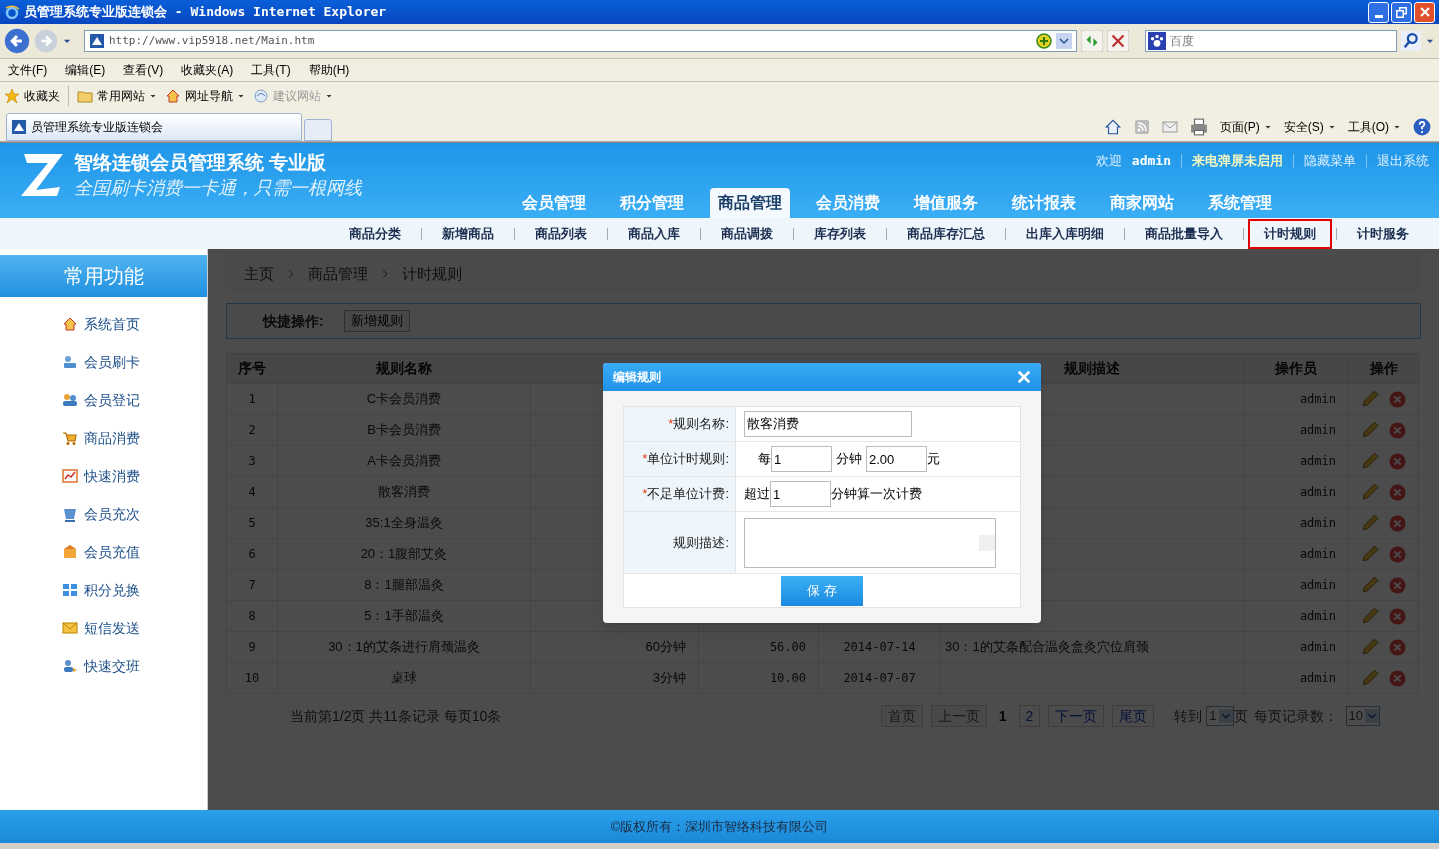 The height and width of the screenshot is (849, 1439). Describe the element at coordinates (271, 70) in the screenshot. I see `menu-item: 工具(T)` at that location.